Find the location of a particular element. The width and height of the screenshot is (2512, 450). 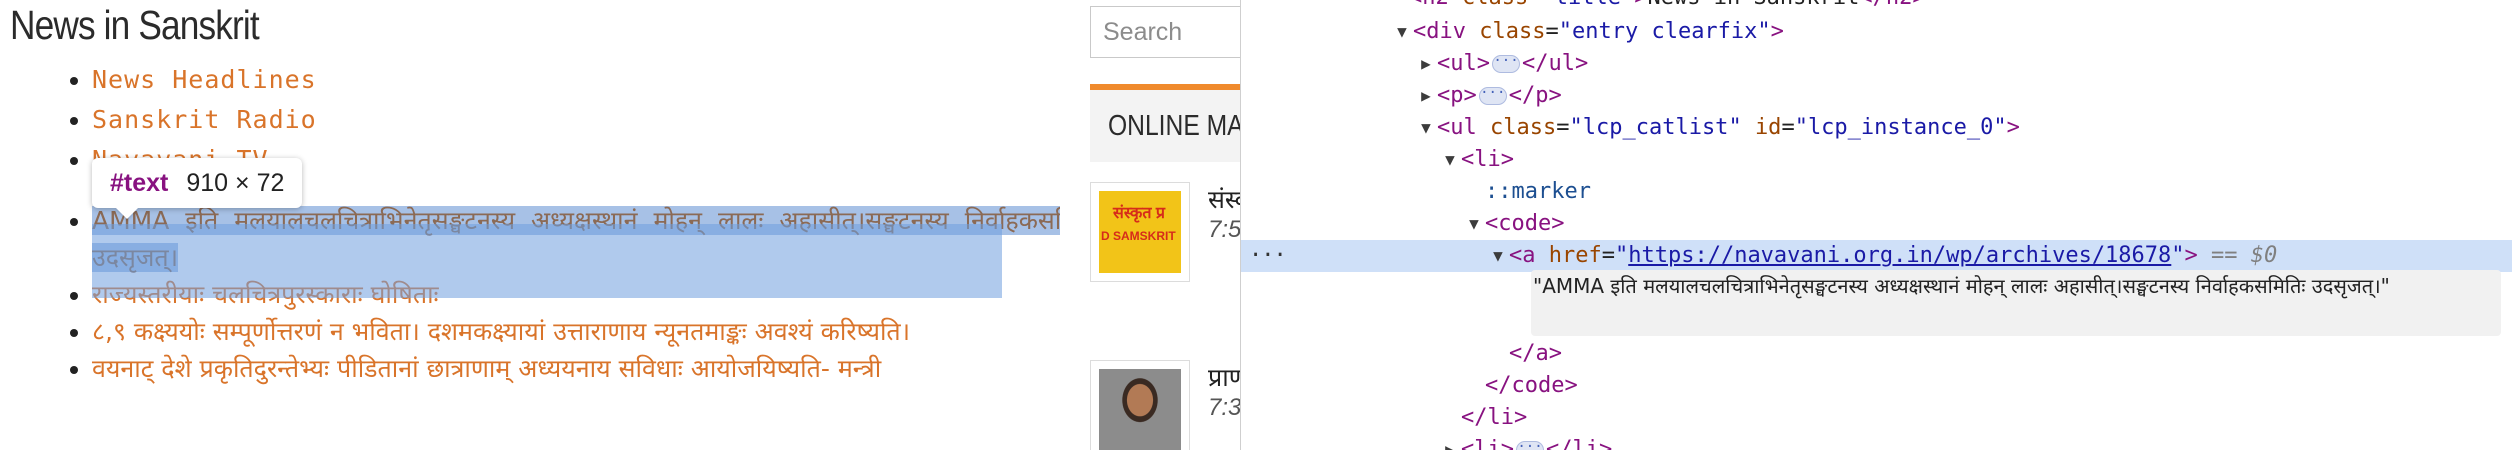

node-actions-dots-icon: ··· is located at coordinates (1268, 256).